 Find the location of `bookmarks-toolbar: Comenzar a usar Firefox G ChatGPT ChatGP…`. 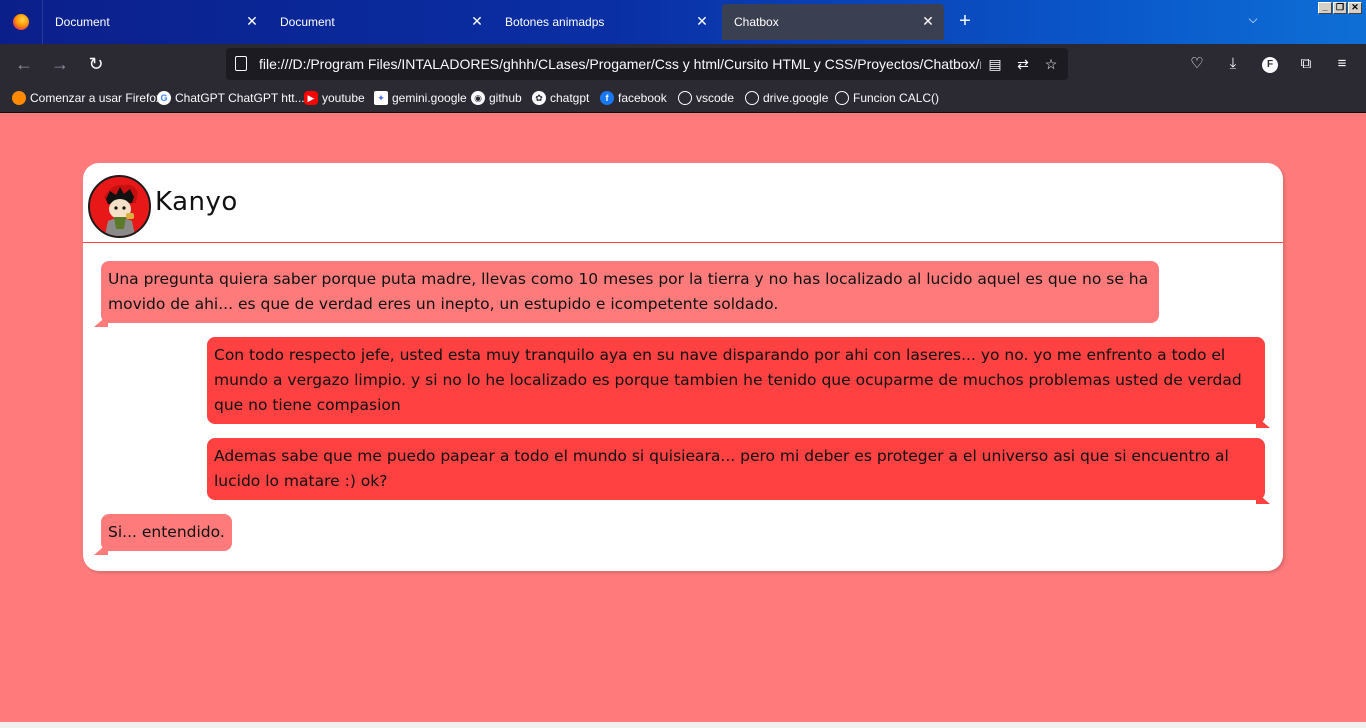

bookmarks-toolbar: Comenzar a usar Firefox G ChatGPT ChatGP… is located at coordinates (683, 98).